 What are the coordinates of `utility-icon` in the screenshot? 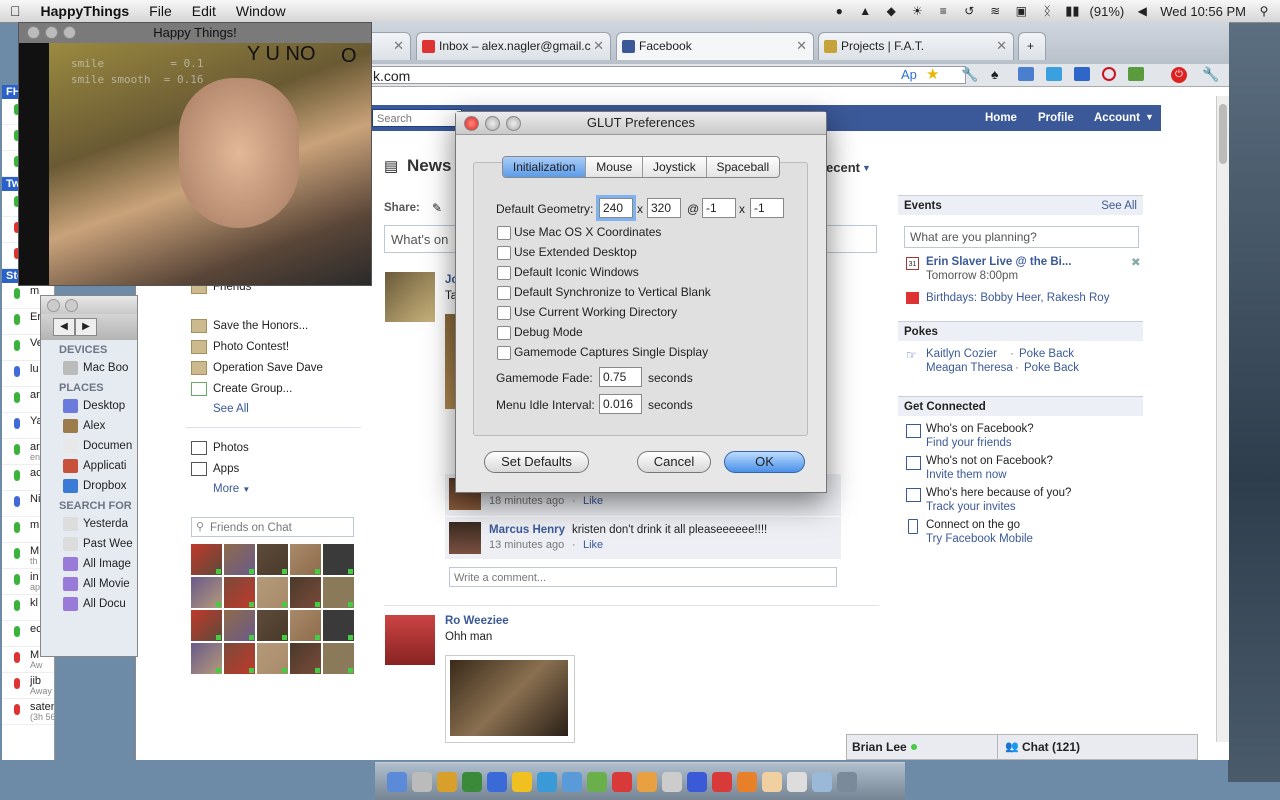 It's located at (672, 781).